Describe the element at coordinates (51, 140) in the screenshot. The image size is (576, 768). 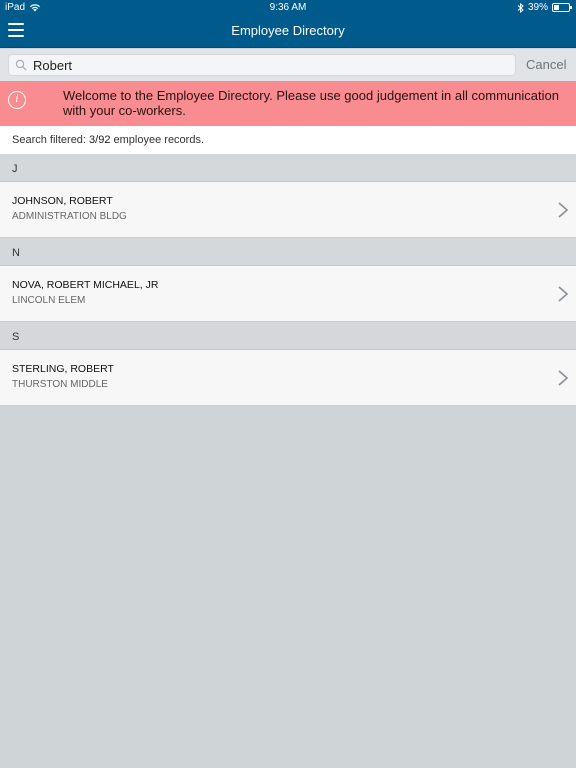
I see `filter-prefix: Search filtered:` at that location.